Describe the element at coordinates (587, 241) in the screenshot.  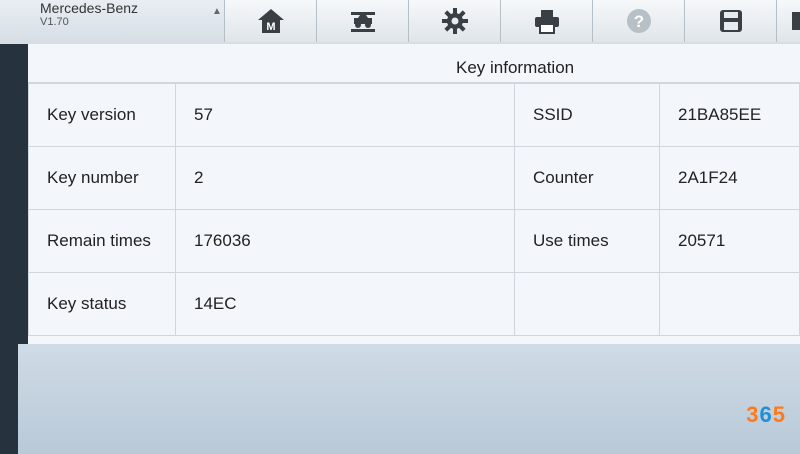
I see `label-cell: Use times` at that location.